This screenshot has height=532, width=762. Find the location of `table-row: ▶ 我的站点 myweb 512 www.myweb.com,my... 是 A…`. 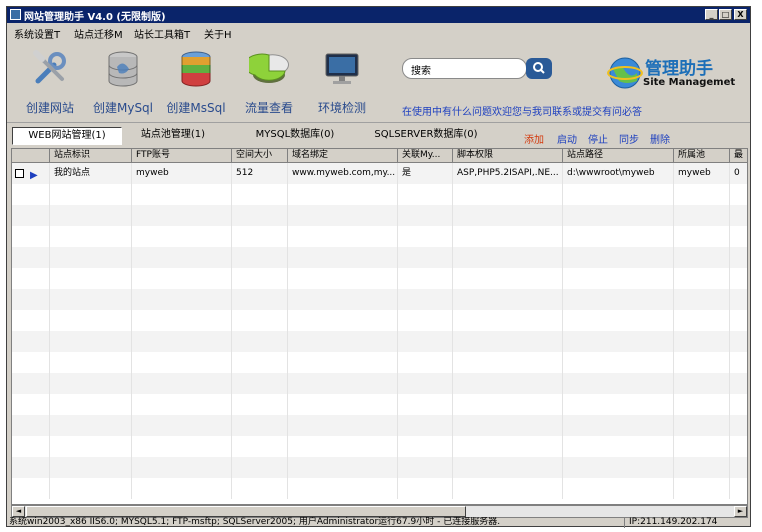

table-row: ▶ 我的站点 myweb 512 www.myweb.com,my... 是 A… is located at coordinates (379, 173).